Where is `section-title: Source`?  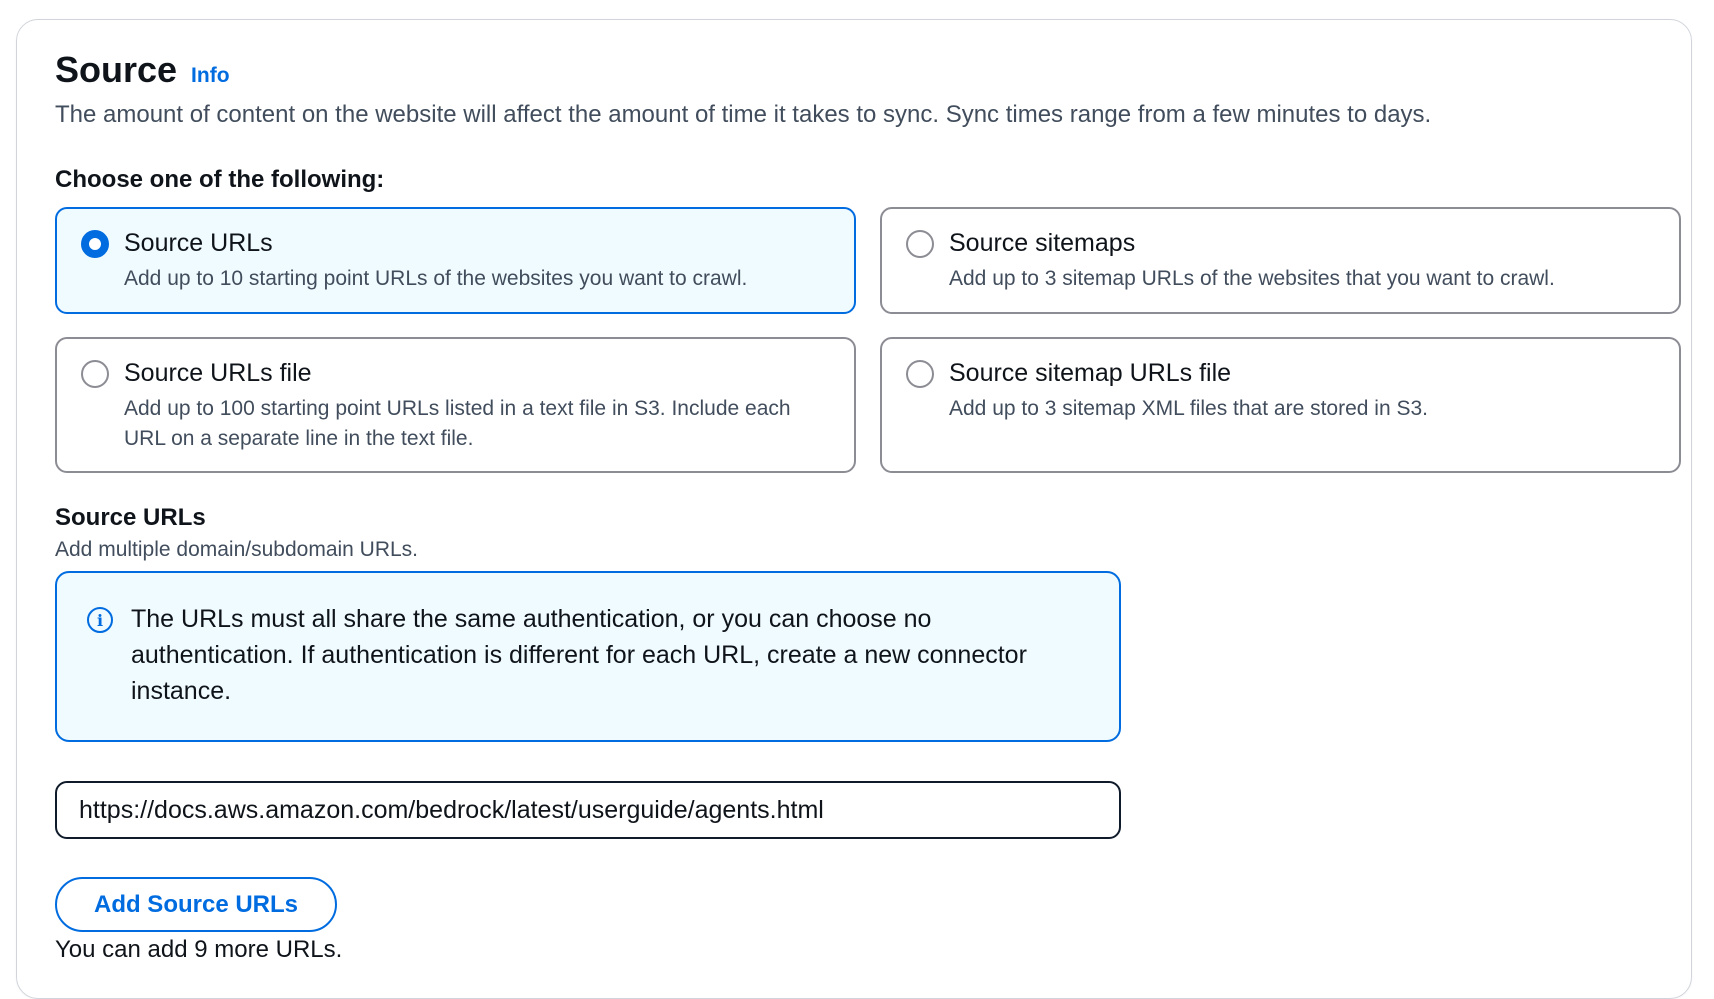 section-title: Source is located at coordinates (116, 69).